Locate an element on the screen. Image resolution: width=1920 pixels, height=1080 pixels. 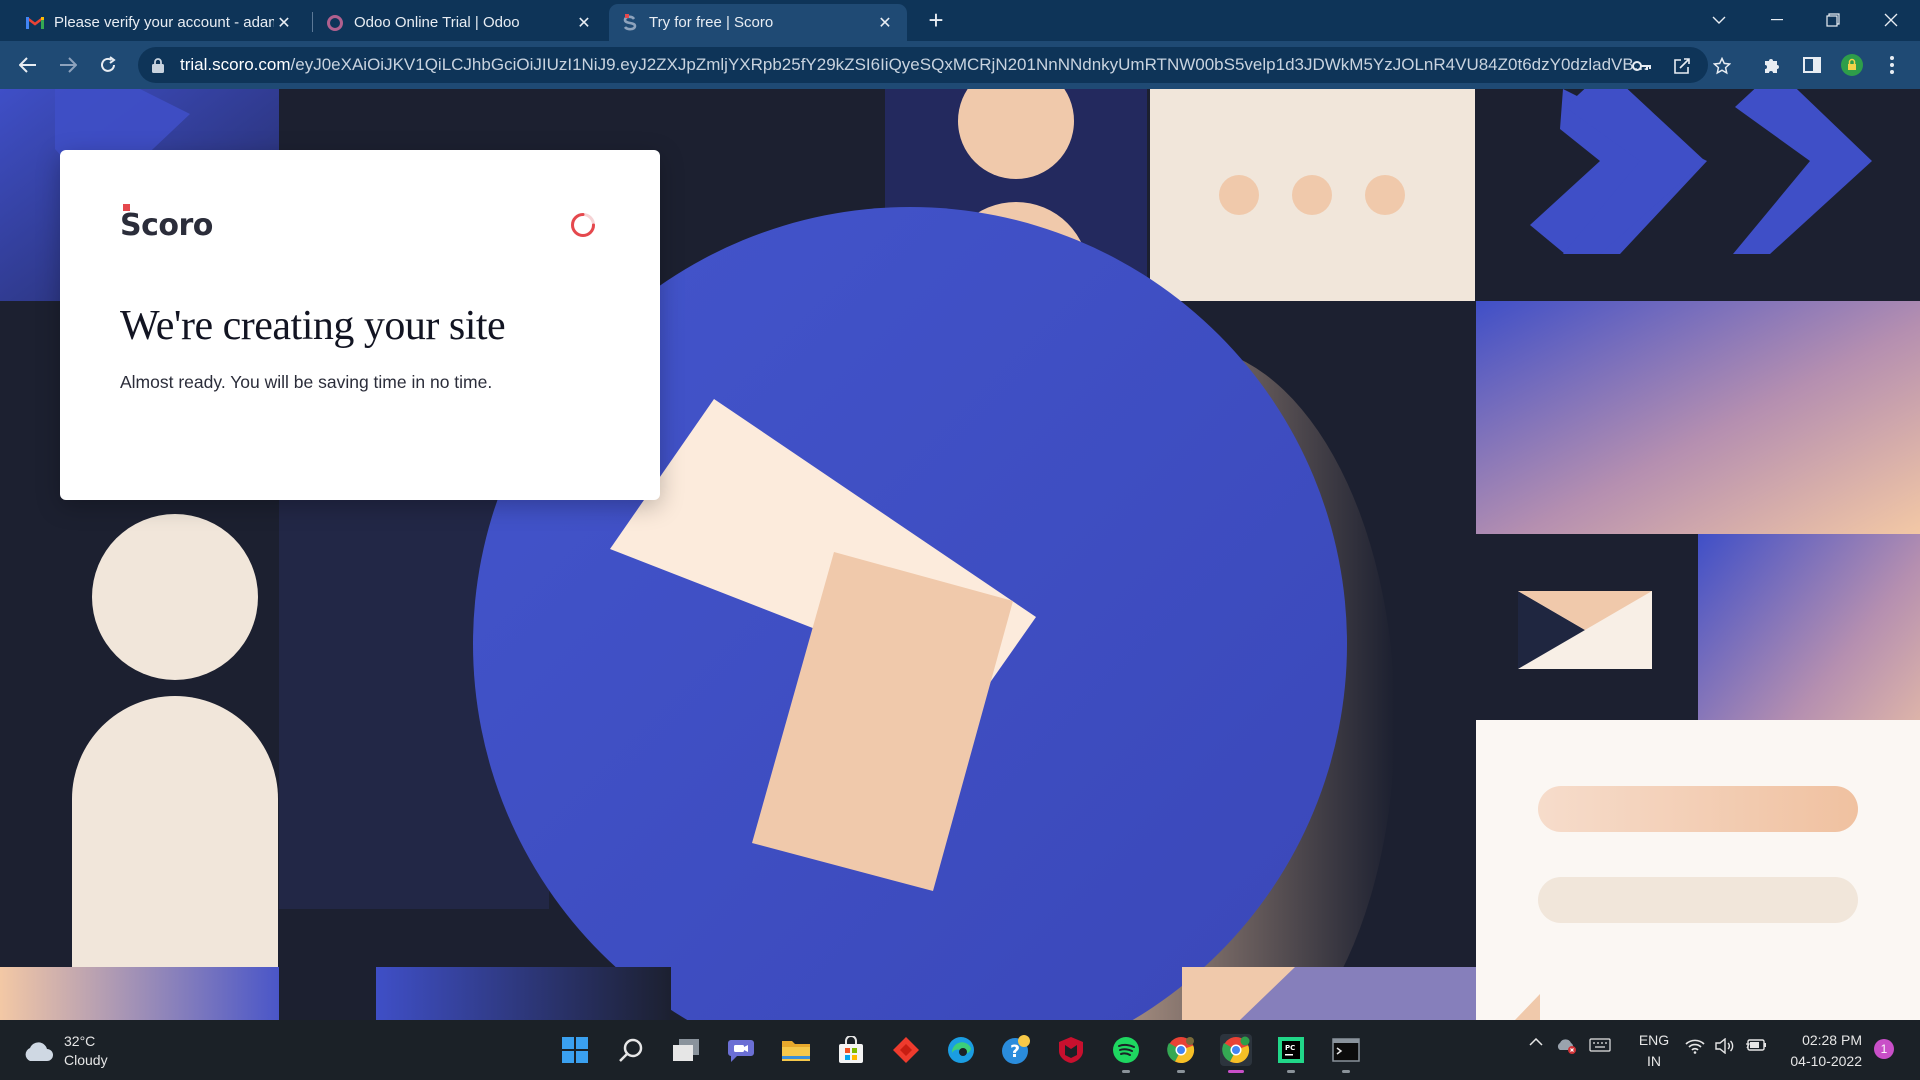
reload-button is located at coordinates (108, 65).